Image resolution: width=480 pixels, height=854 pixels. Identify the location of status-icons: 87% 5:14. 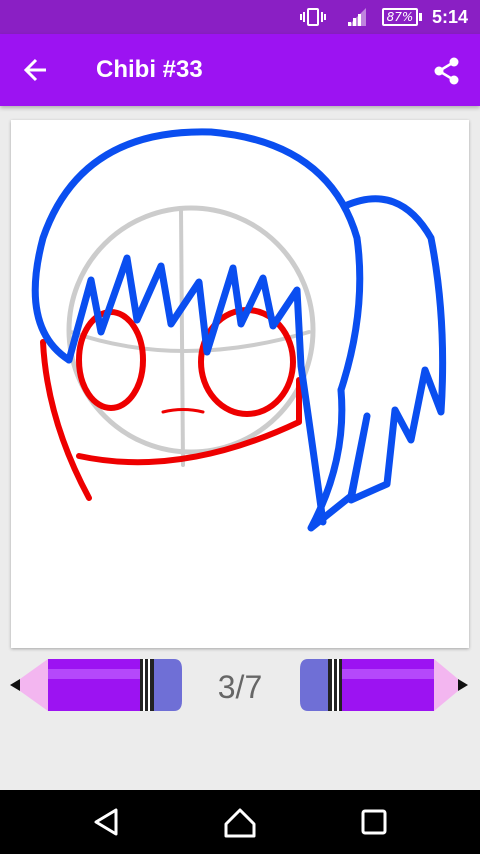
(389, 17).